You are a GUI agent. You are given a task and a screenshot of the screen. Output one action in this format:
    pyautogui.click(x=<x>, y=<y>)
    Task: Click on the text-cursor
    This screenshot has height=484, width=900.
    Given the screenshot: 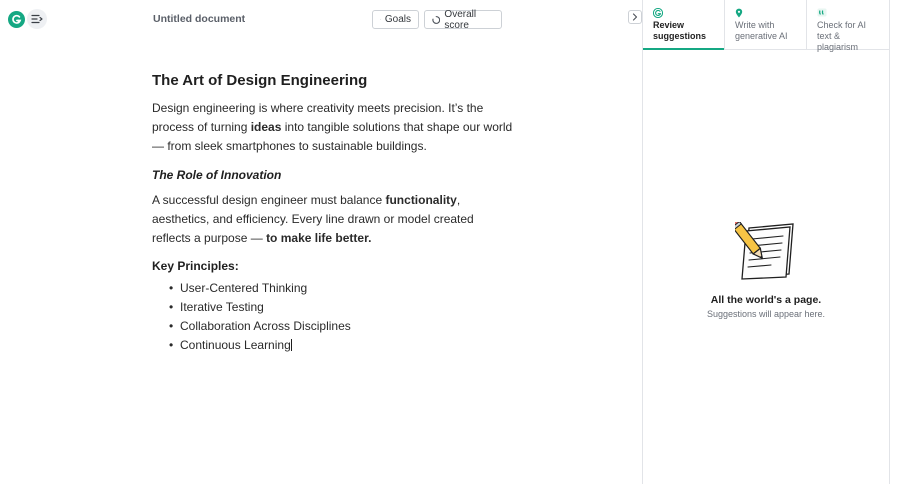 What is the action you would take?
    pyautogui.click(x=291, y=345)
    